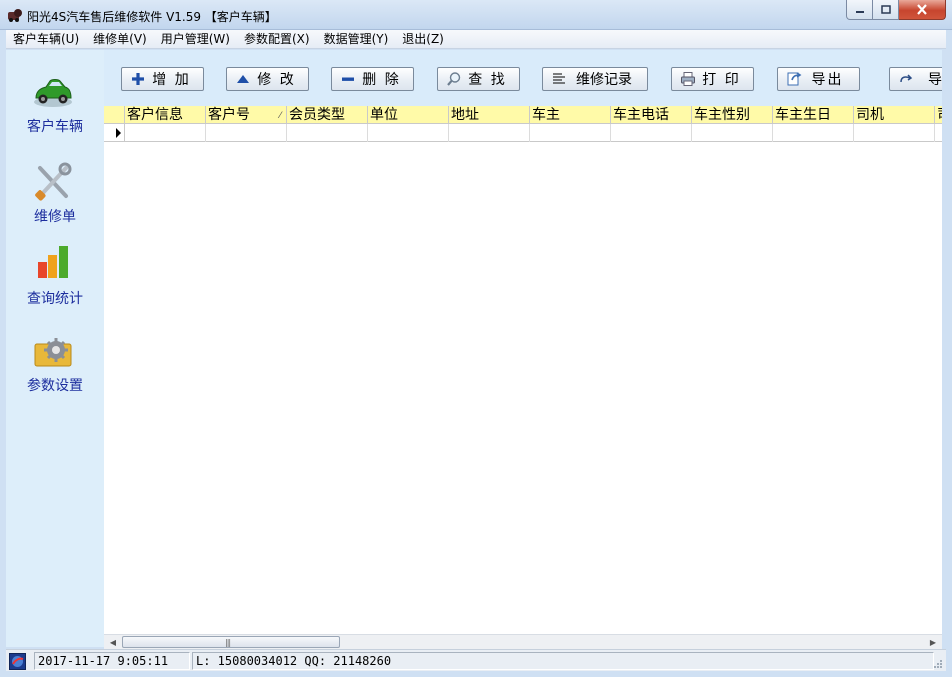  I want to click on export-button-label: 导出, so click(827, 80).